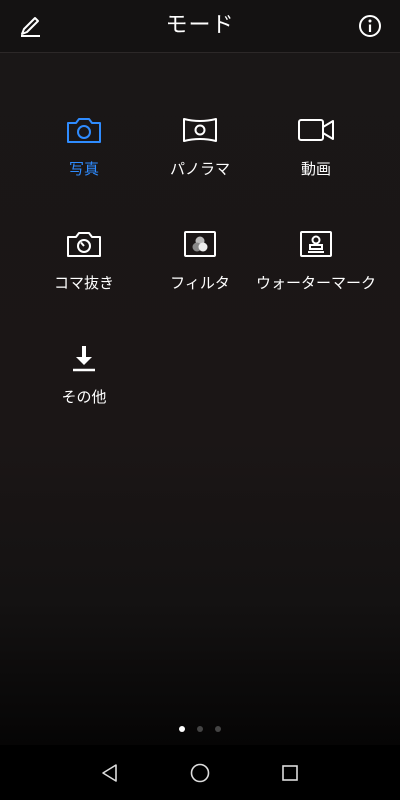 The width and height of the screenshot is (400, 800). What do you see at coordinates (316, 264) in the screenshot?
I see `mode-watermark: ウォーターマーク` at bounding box center [316, 264].